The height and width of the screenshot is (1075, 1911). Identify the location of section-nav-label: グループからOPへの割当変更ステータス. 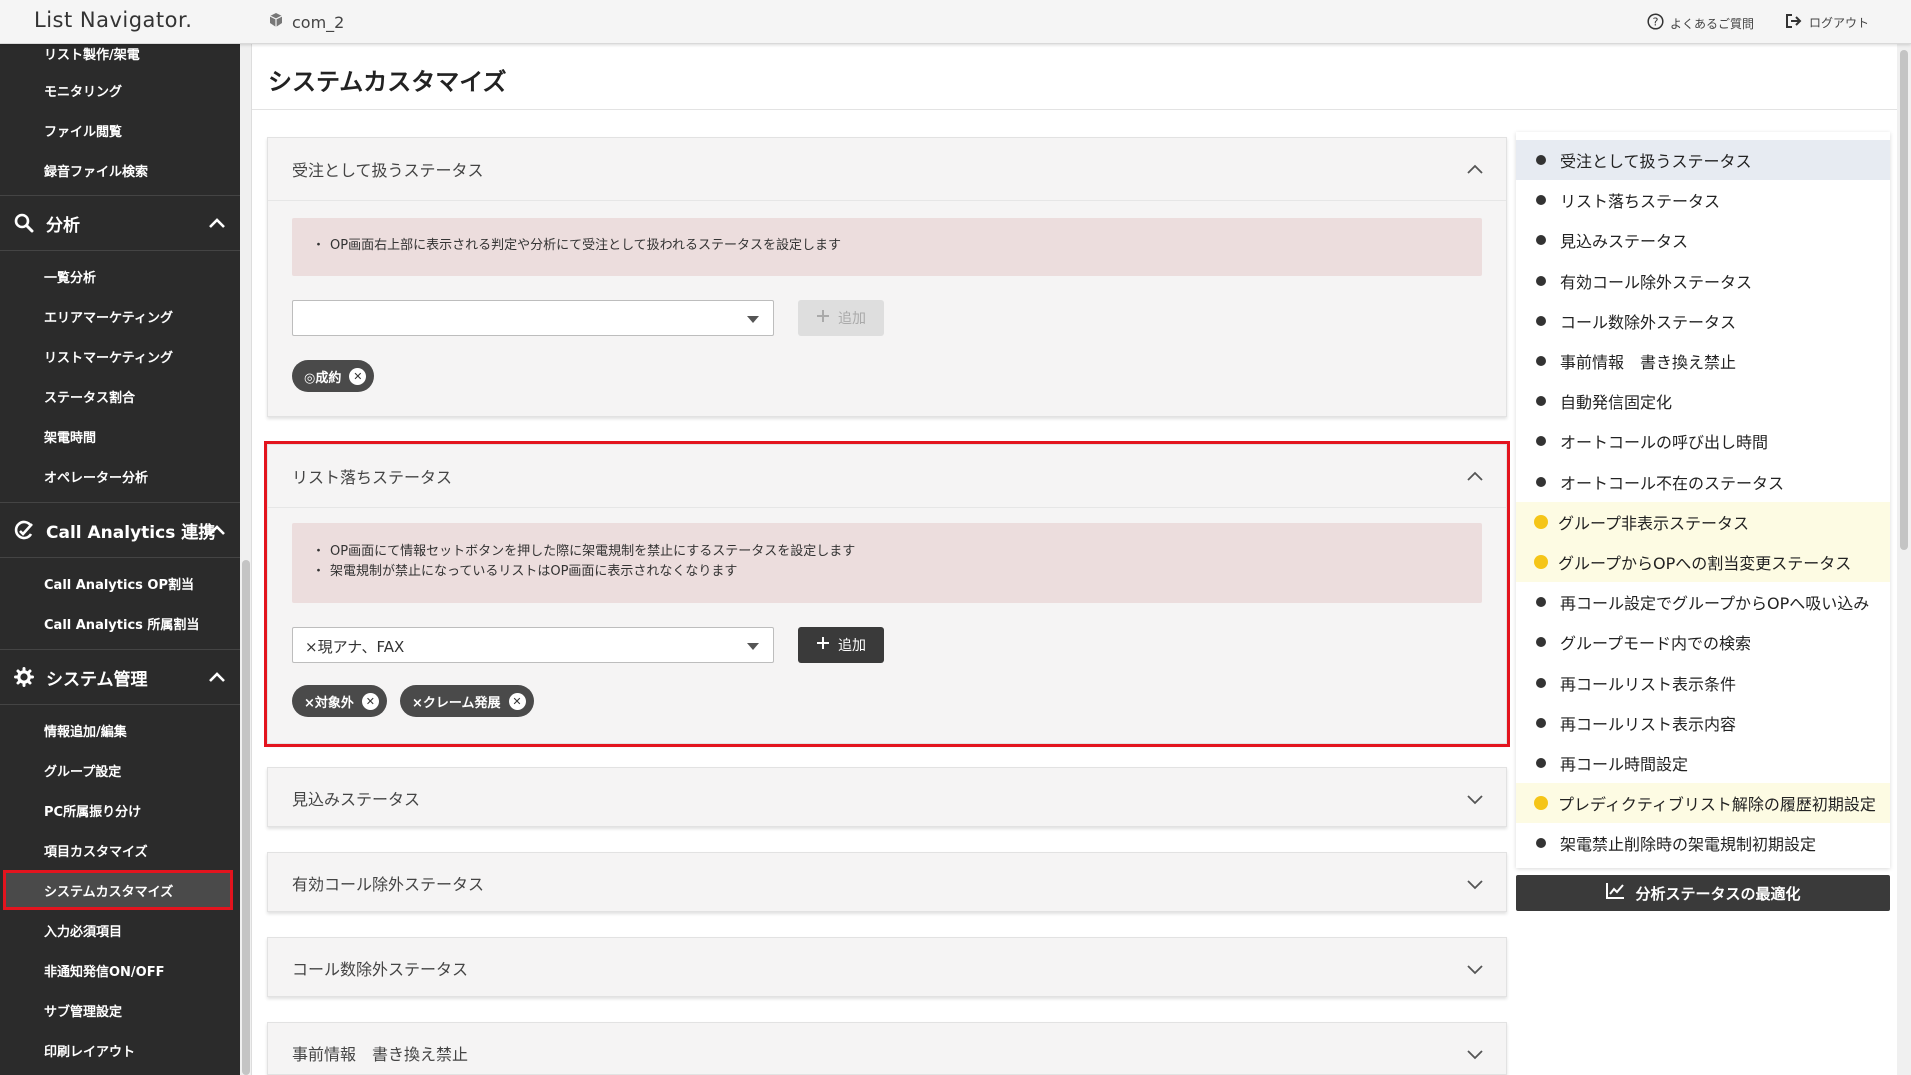
(1705, 563).